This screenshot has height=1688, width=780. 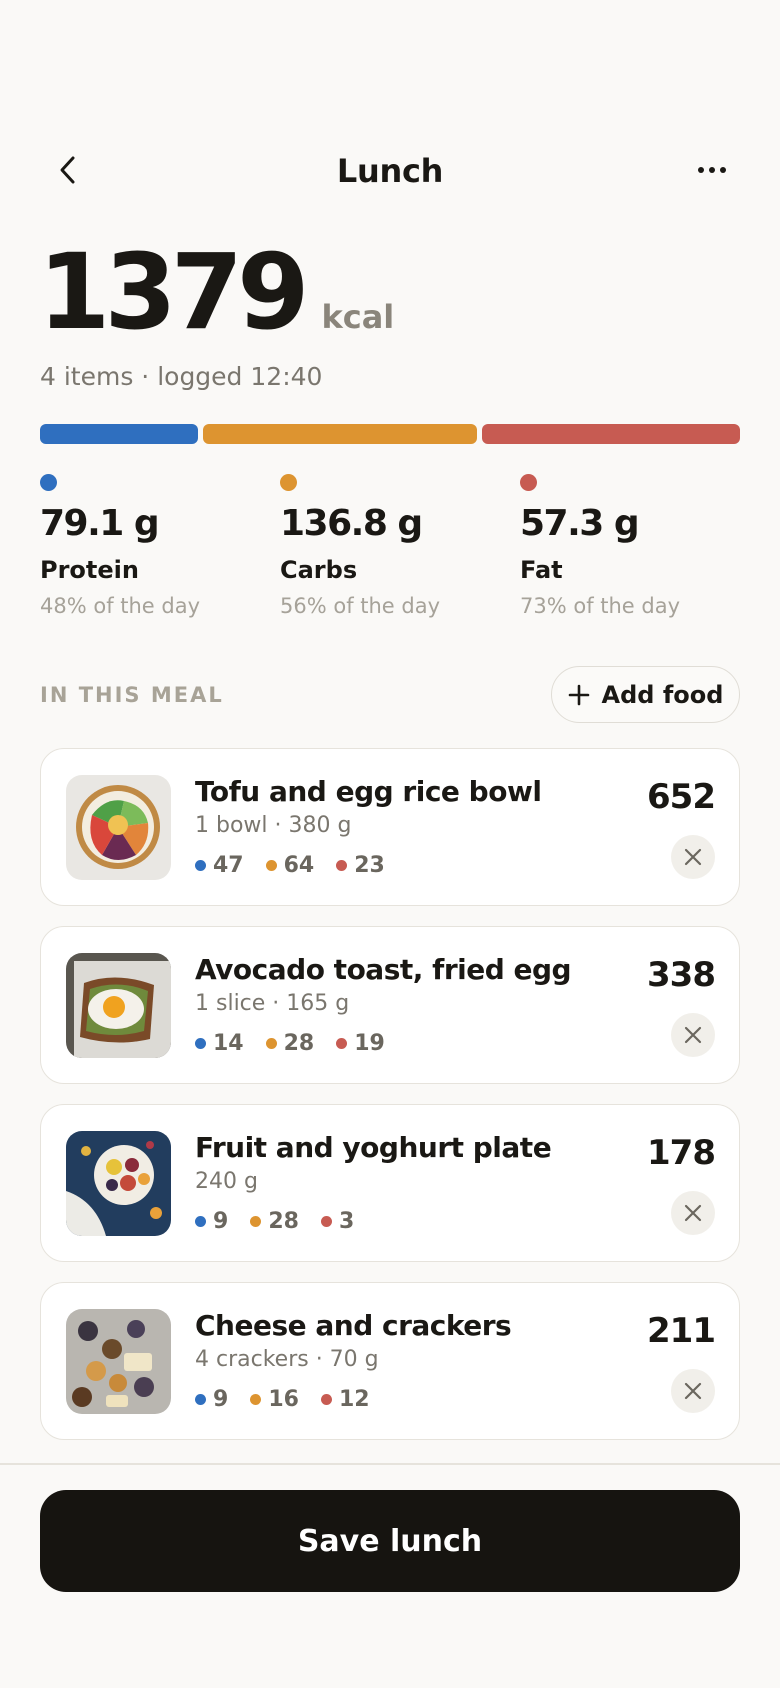 I want to click on fat-value: 12, so click(x=345, y=1399).